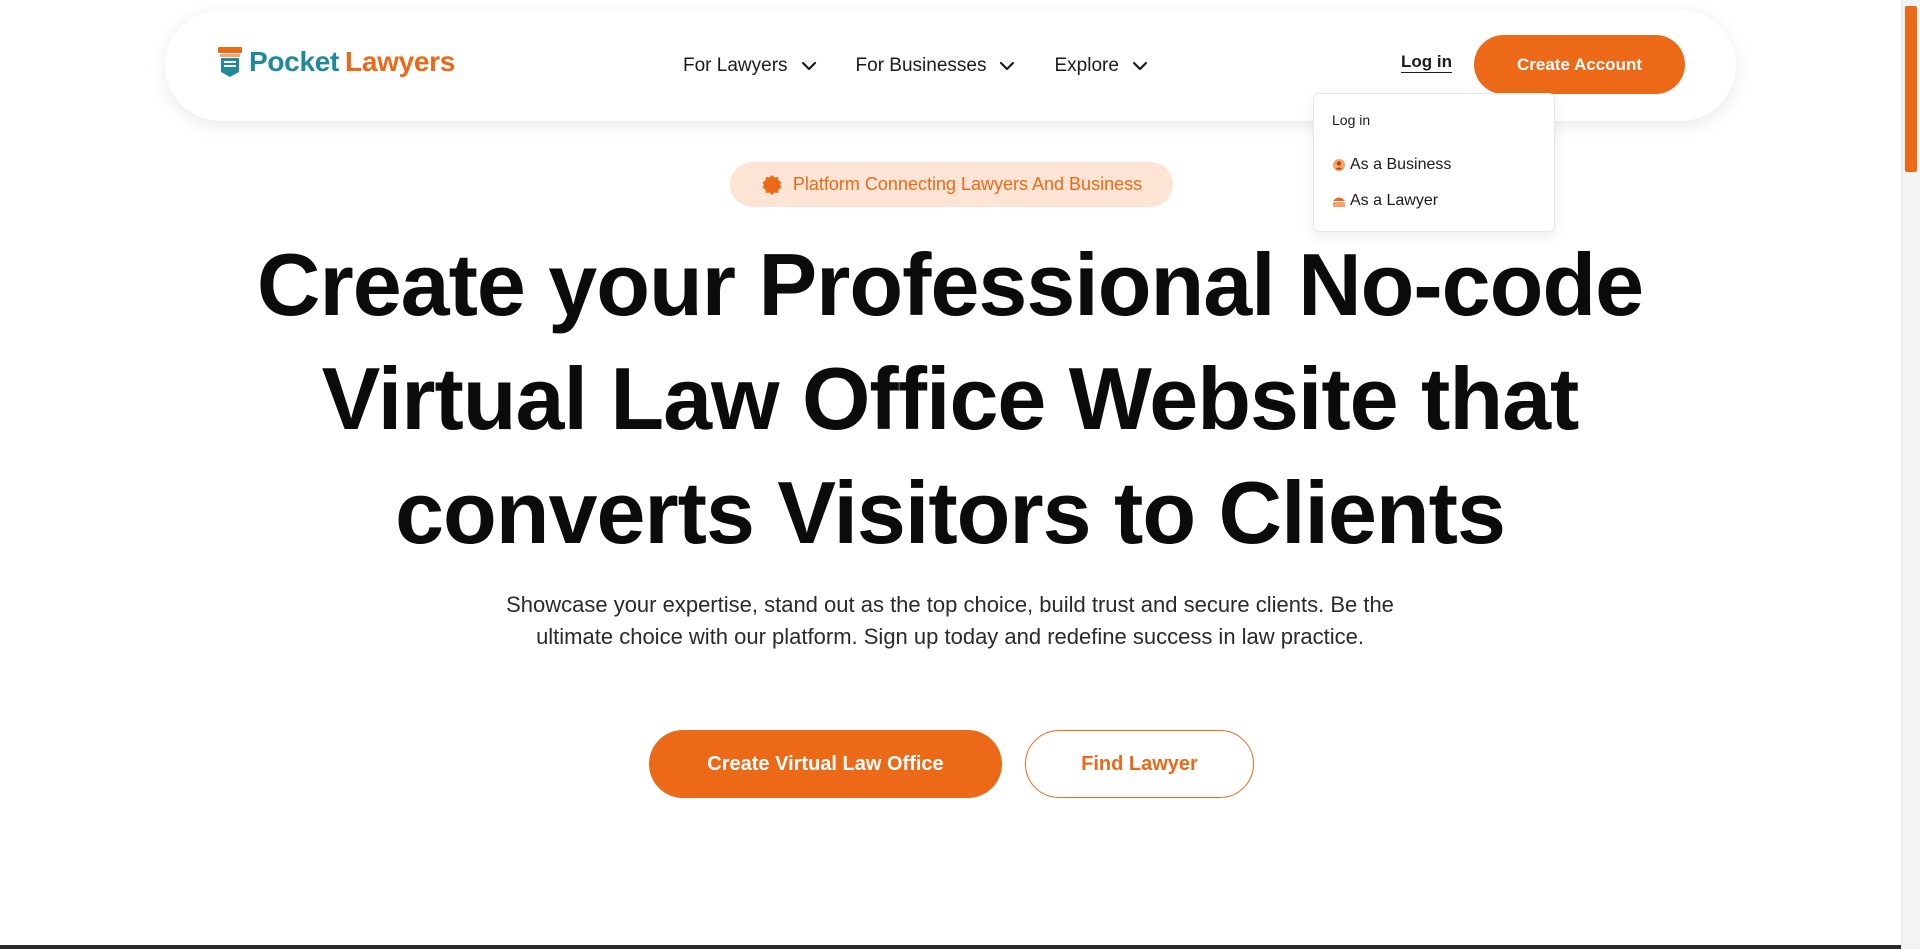 The height and width of the screenshot is (949, 1920). I want to click on create-account-button: Create Account, so click(1579, 64).